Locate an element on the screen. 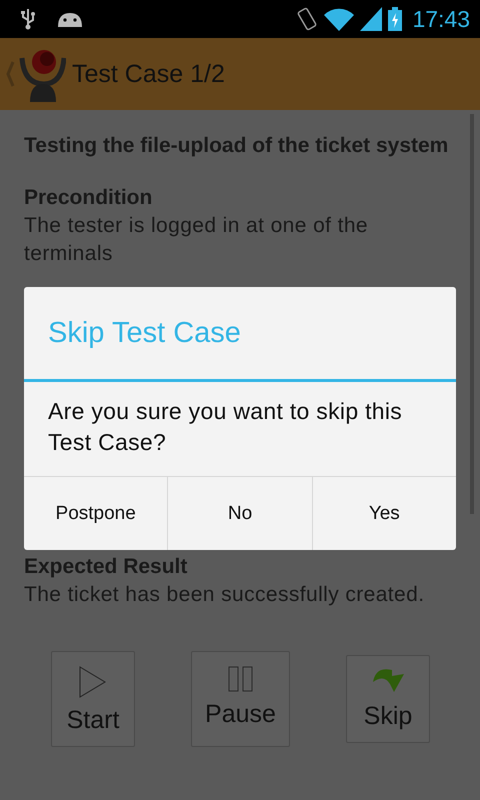  dialog-button: Yes is located at coordinates (384, 513).